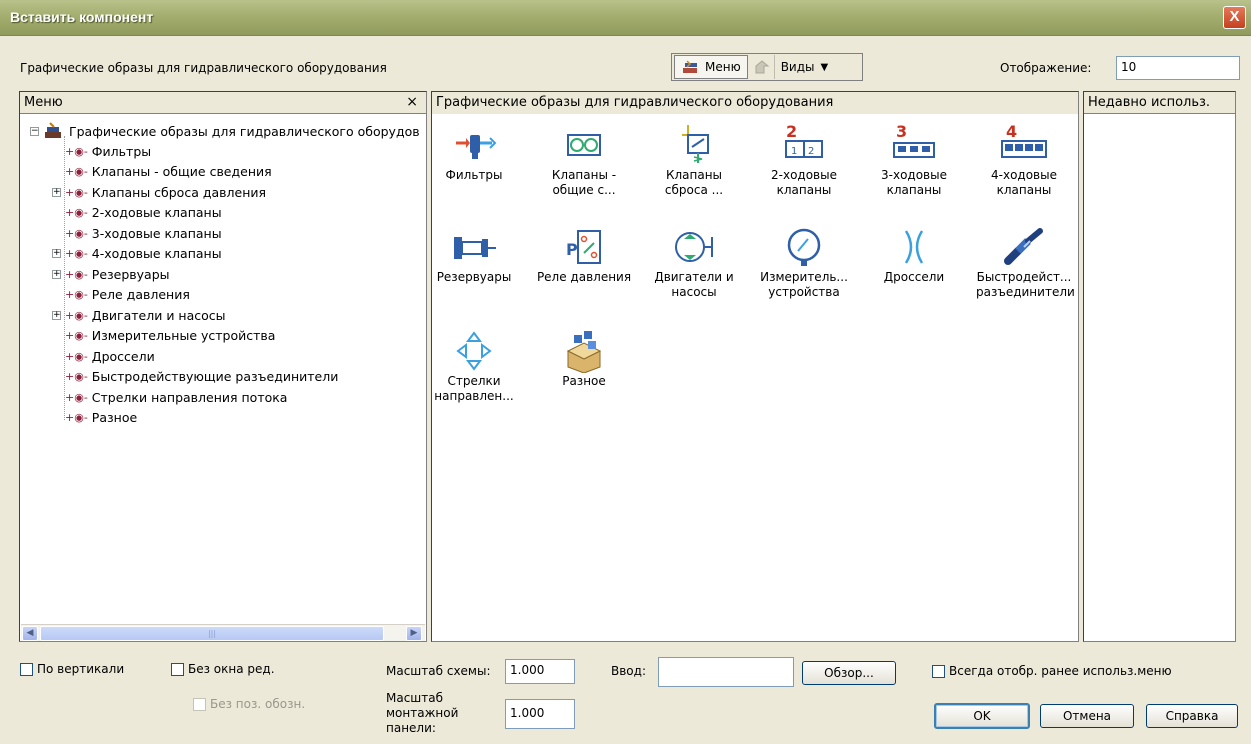  I want to click on menu-tree-title: Меню, so click(43, 102).